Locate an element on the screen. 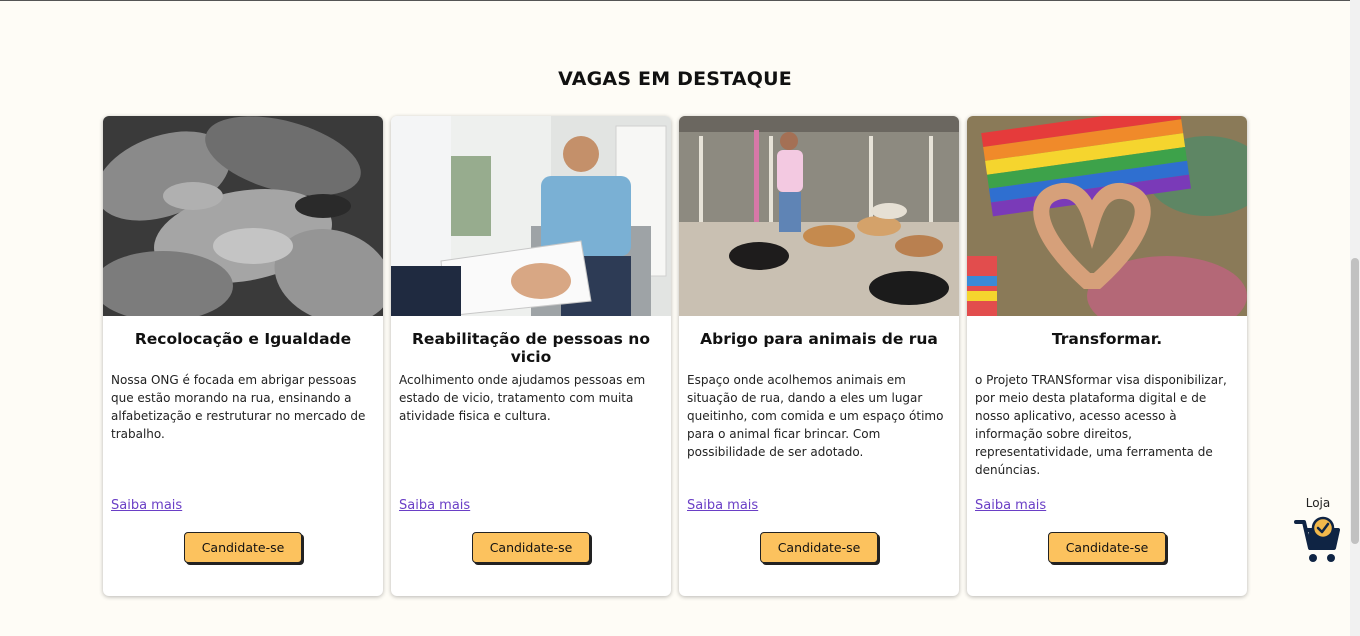 This screenshot has width=1360, height=636. shopping-cart-check-icon is located at coordinates (1318, 539).